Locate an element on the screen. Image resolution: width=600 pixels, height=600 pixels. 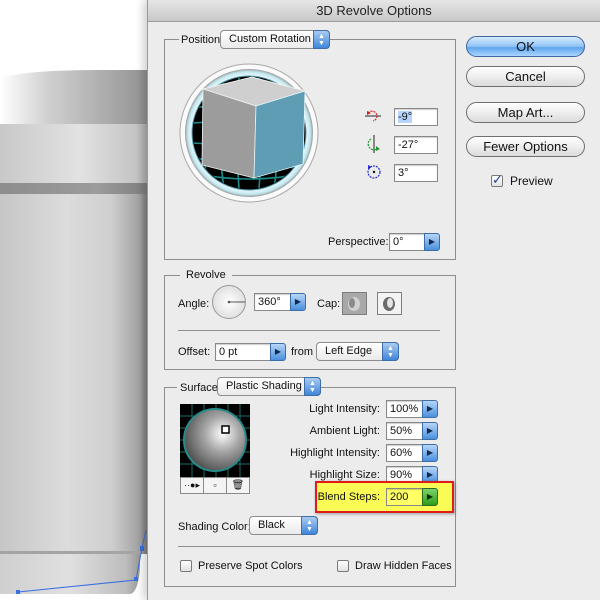
offset-label: Offset: is located at coordinates (194, 352).